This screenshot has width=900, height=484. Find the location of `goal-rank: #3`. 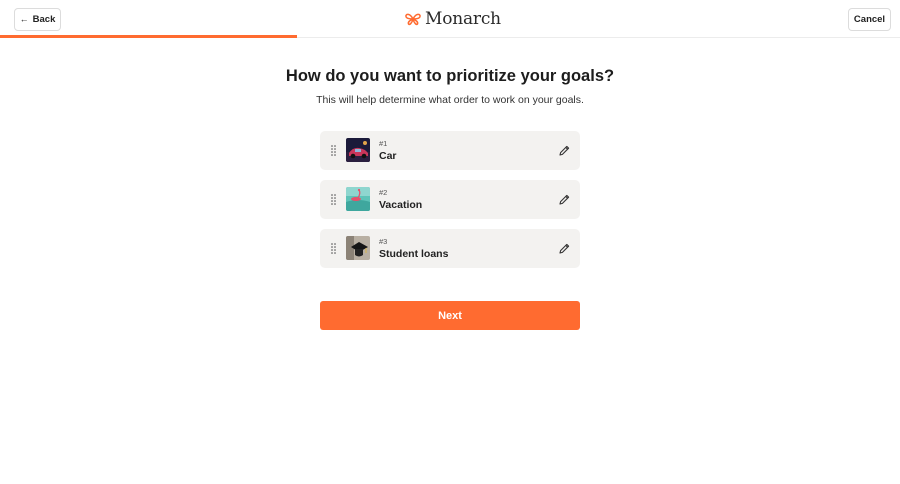

goal-rank: #3 is located at coordinates (383, 241).